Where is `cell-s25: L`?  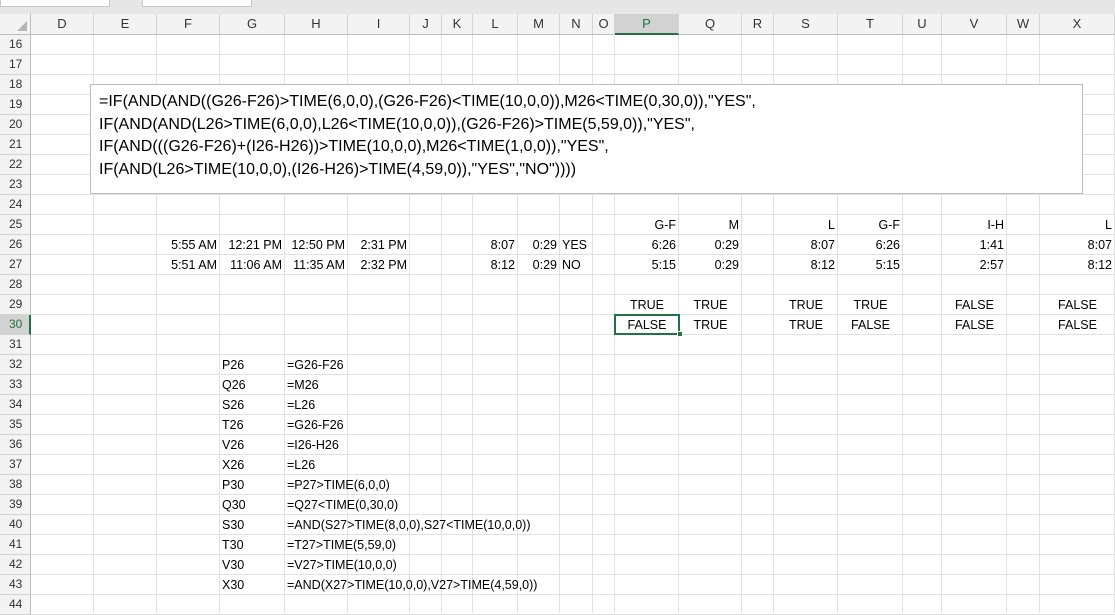 cell-s25: L is located at coordinates (806, 225).